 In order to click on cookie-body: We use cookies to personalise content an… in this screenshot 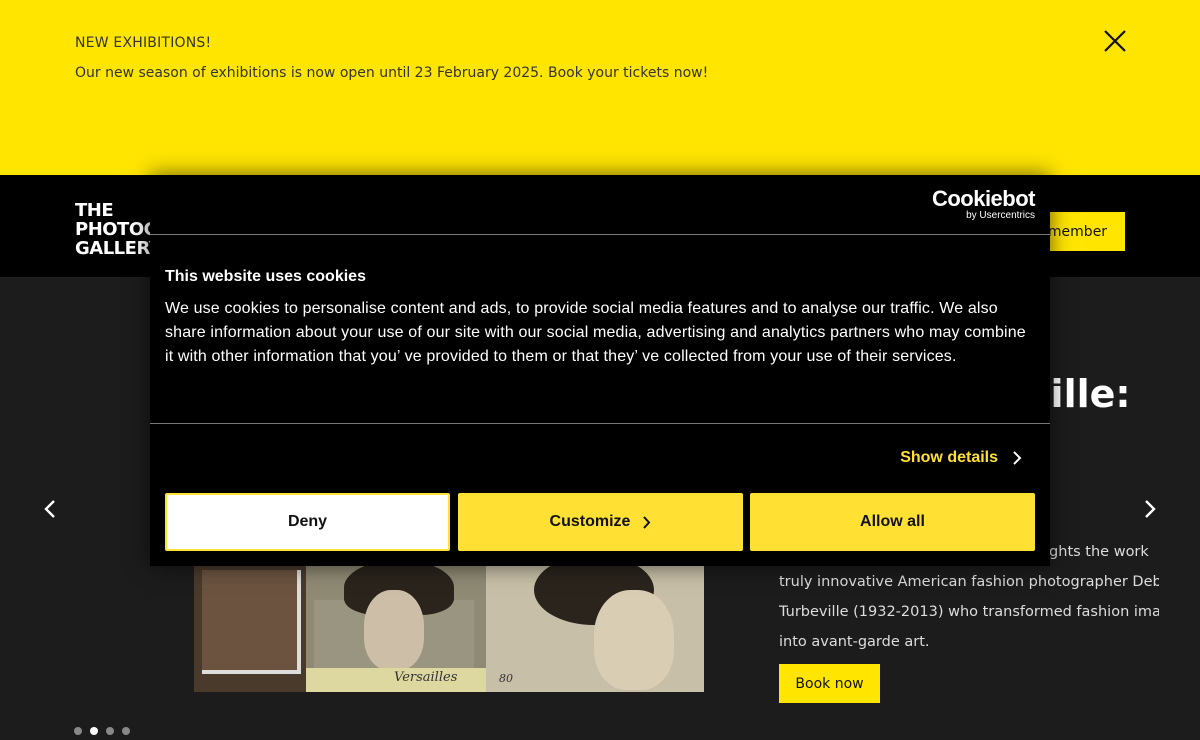, I will do `click(595, 332)`.